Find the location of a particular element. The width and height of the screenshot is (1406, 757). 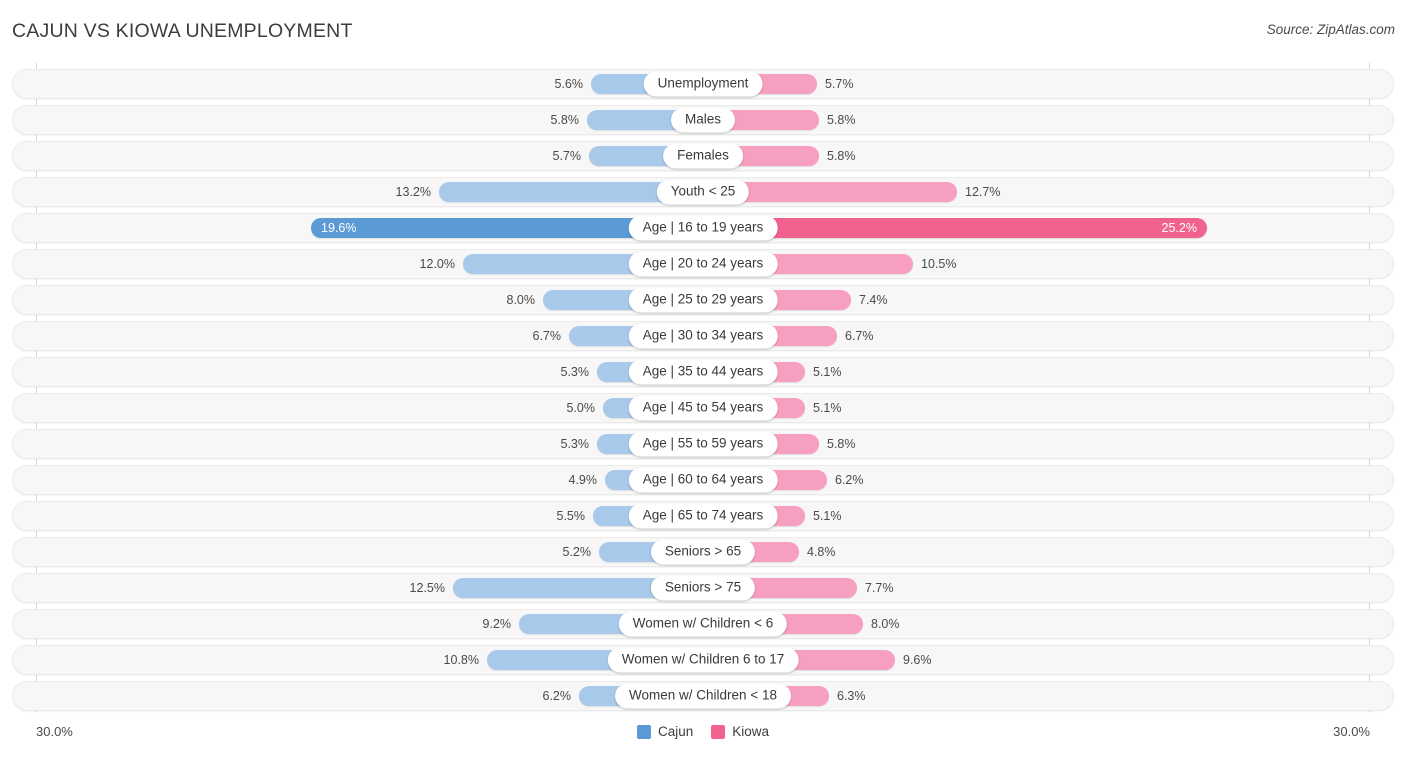

row-value-left: 19.6% is located at coordinates (339, 228).